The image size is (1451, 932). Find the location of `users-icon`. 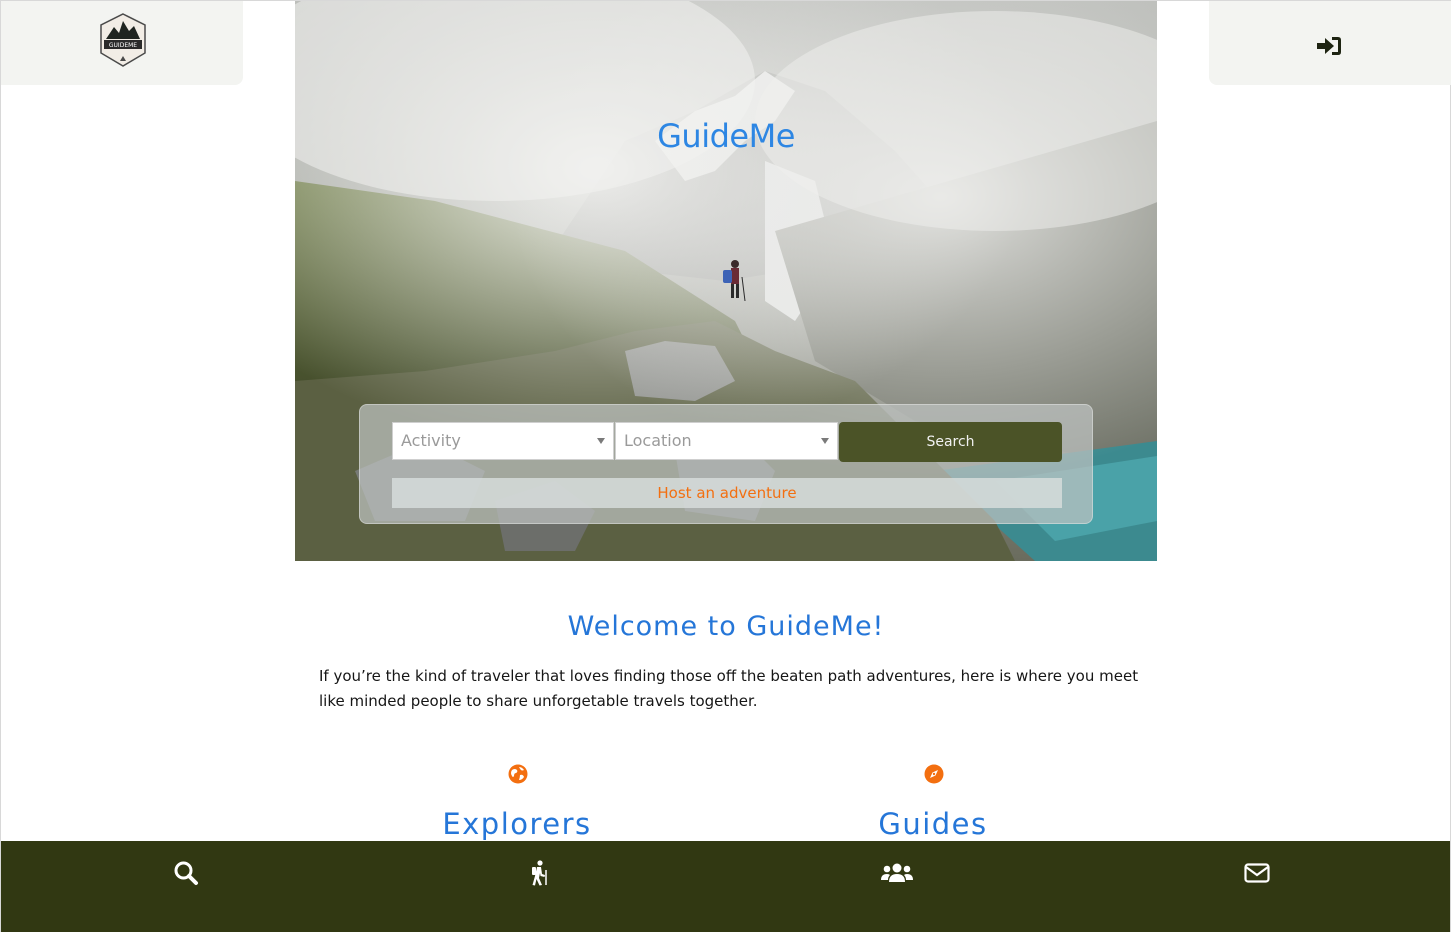

users-icon is located at coordinates (897, 872).